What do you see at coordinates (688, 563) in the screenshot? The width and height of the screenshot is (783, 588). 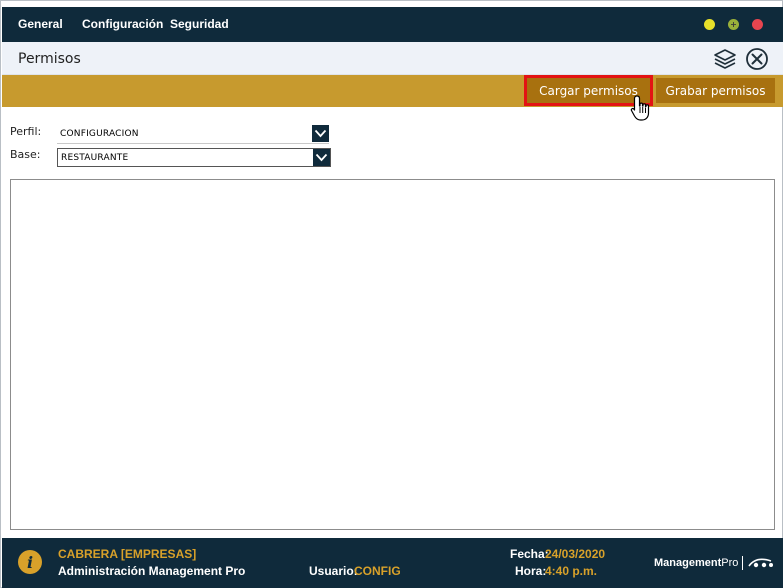 I see `brand-name: Management` at bounding box center [688, 563].